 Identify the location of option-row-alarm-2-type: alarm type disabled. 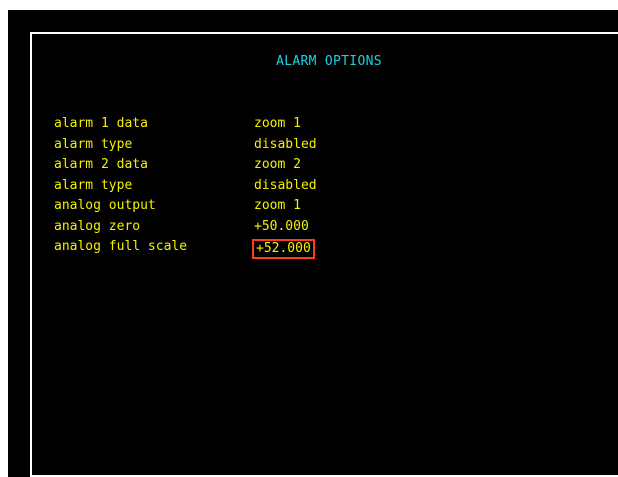
(204, 186).